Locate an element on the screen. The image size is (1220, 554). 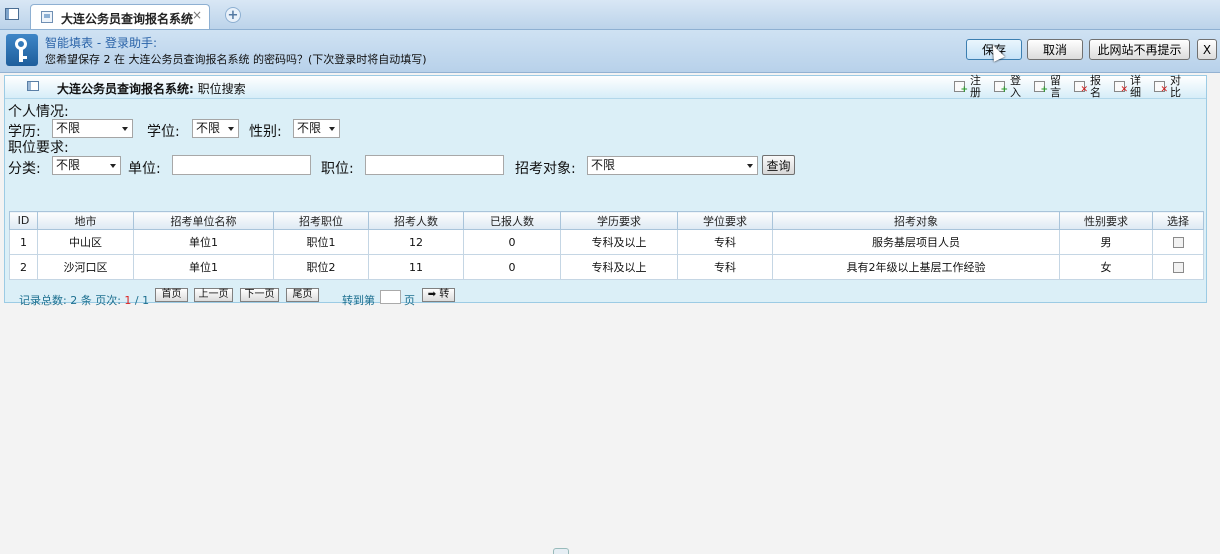
browser-tab: 大连公务员查询报名系统 × is located at coordinates (120, 16).